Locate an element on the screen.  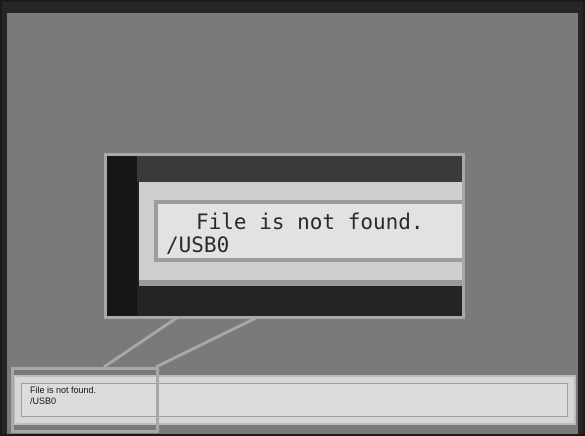
magnified-message-text: File is not found. is located at coordinates (310, 222).